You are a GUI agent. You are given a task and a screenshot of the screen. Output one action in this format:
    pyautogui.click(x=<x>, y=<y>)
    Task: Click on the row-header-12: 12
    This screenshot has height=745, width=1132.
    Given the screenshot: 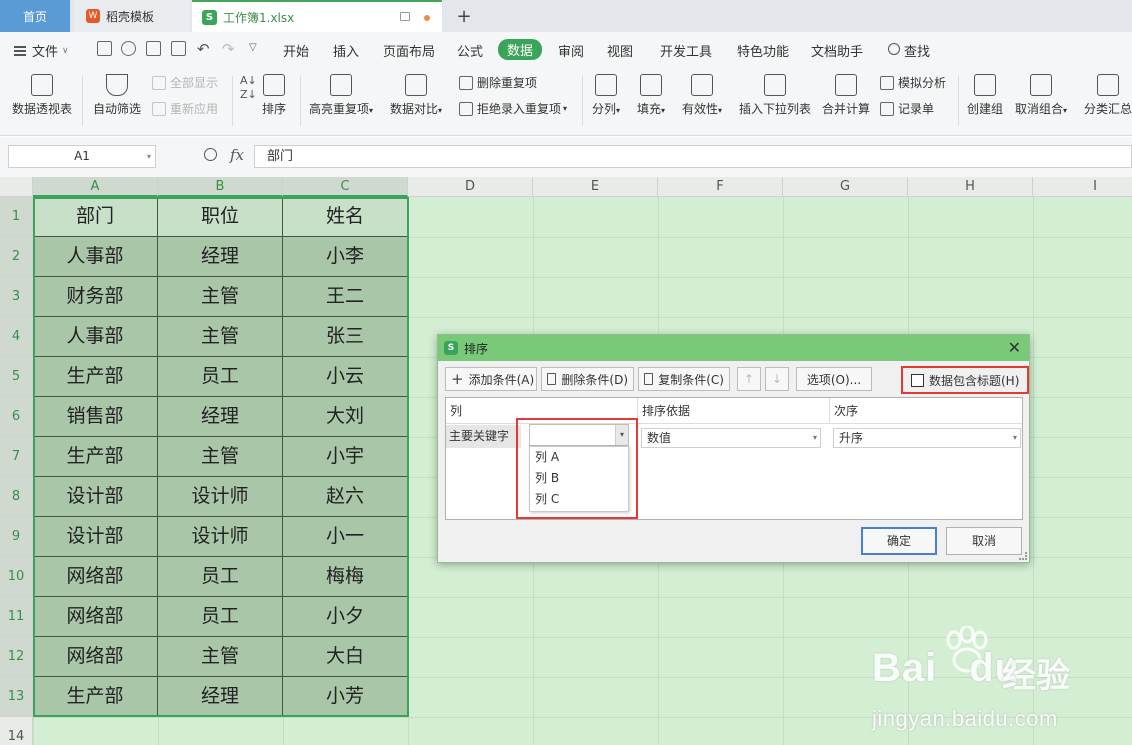 What is the action you would take?
    pyautogui.click(x=16, y=657)
    